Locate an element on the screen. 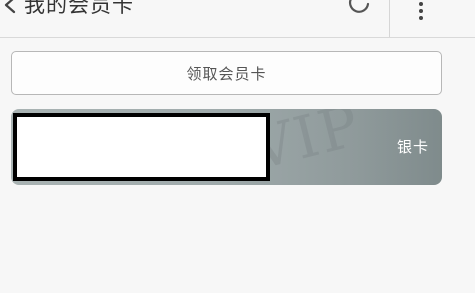  header-divider is located at coordinates (389, 18).